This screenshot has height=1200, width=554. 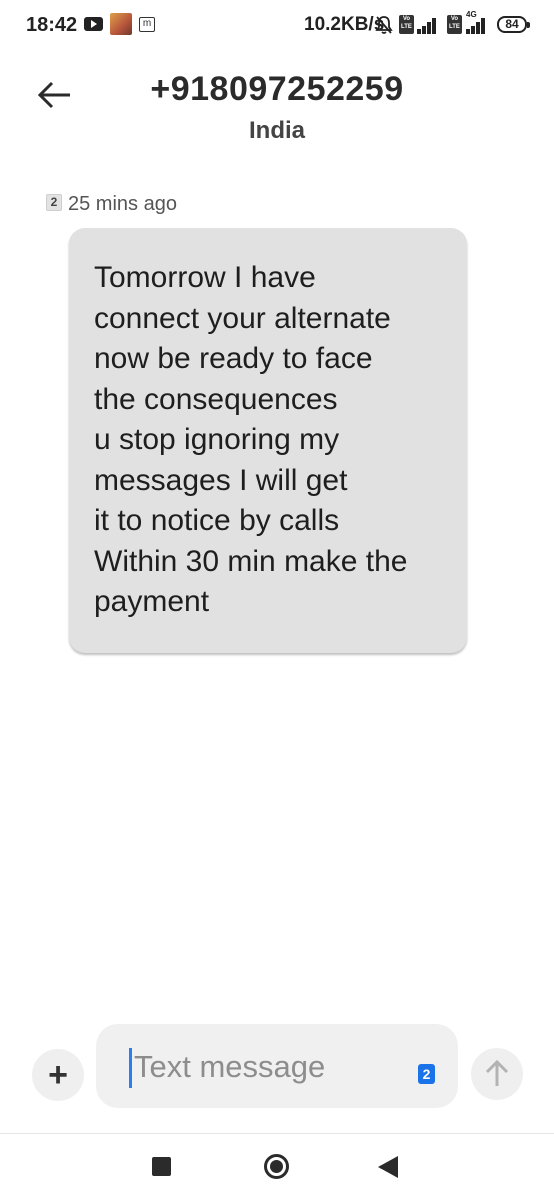 What do you see at coordinates (277, 26) in the screenshot?
I see `status-bar: 18:42 m 10.2KB/s Vo LTE Vo LTE 4G 84` at bounding box center [277, 26].